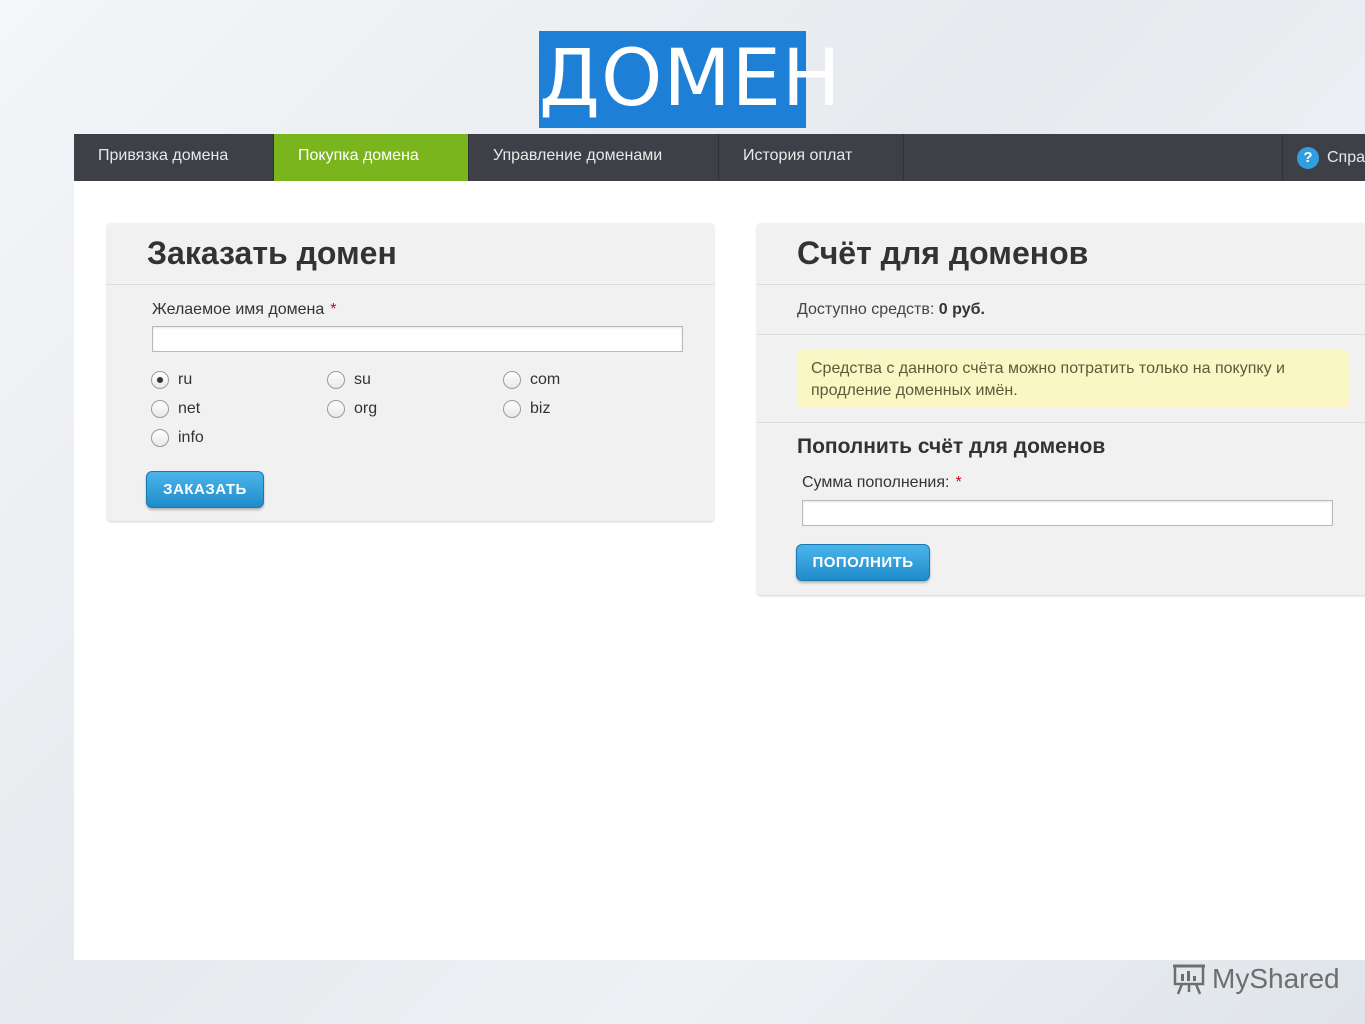 The height and width of the screenshot is (1024, 1365). Describe the element at coordinates (961, 309) in the screenshot. I see `balance-value: 0 руб.` at that location.